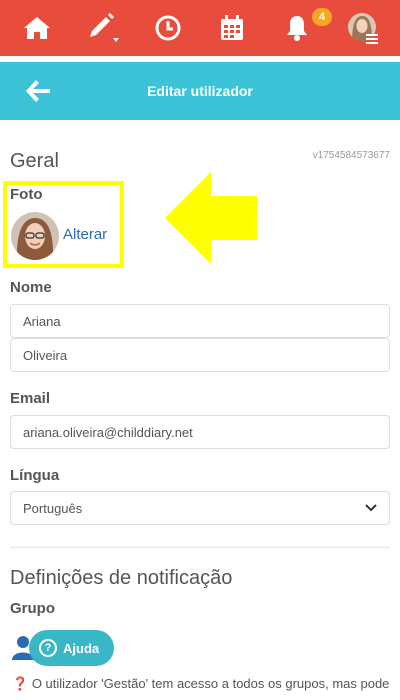 The height and width of the screenshot is (700, 400). I want to click on language-label: Língua, so click(35, 475).